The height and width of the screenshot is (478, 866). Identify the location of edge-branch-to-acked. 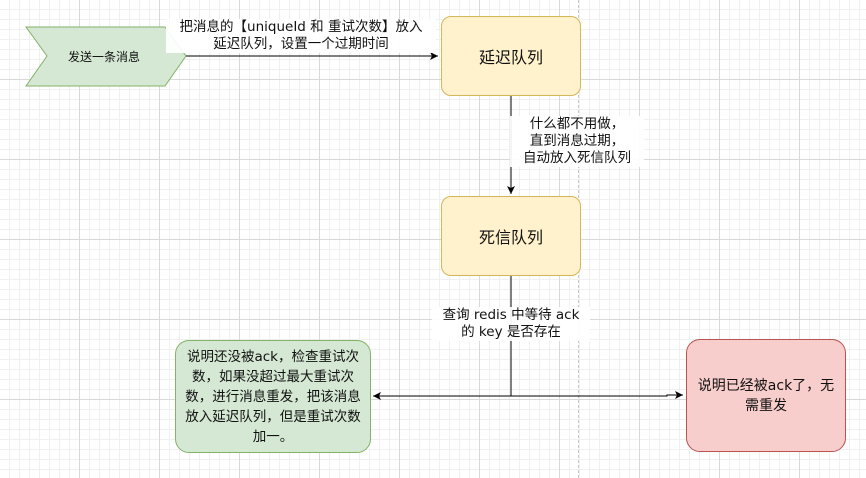
(597, 395).